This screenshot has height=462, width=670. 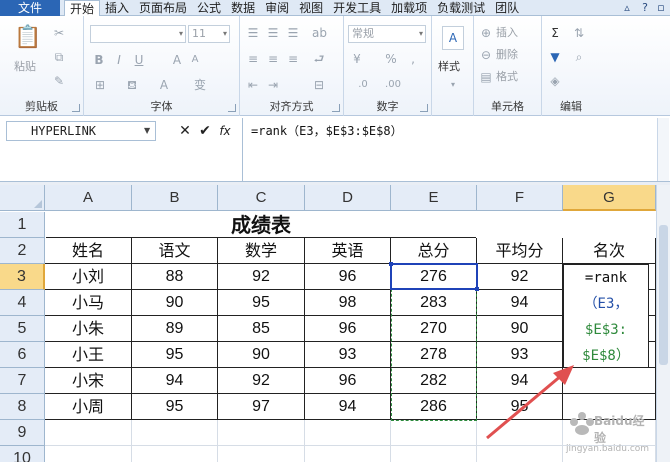 What do you see at coordinates (619, 429) in the screenshot?
I see `watermark-brand: Baidu经验` at bounding box center [619, 429].